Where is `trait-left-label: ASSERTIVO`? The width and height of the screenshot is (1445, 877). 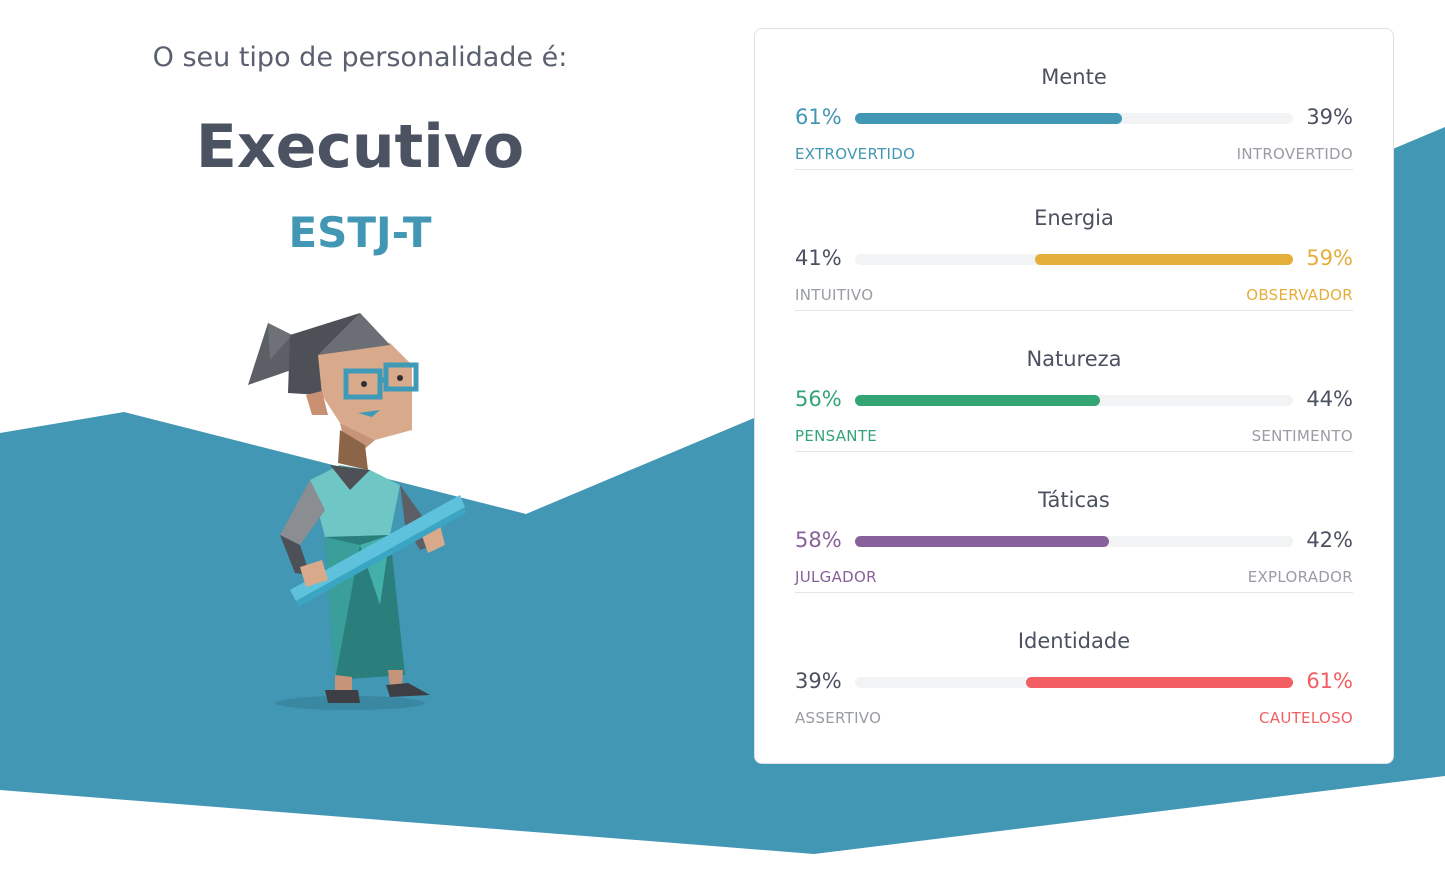 trait-left-label: ASSERTIVO is located at coordinates (838, 718).